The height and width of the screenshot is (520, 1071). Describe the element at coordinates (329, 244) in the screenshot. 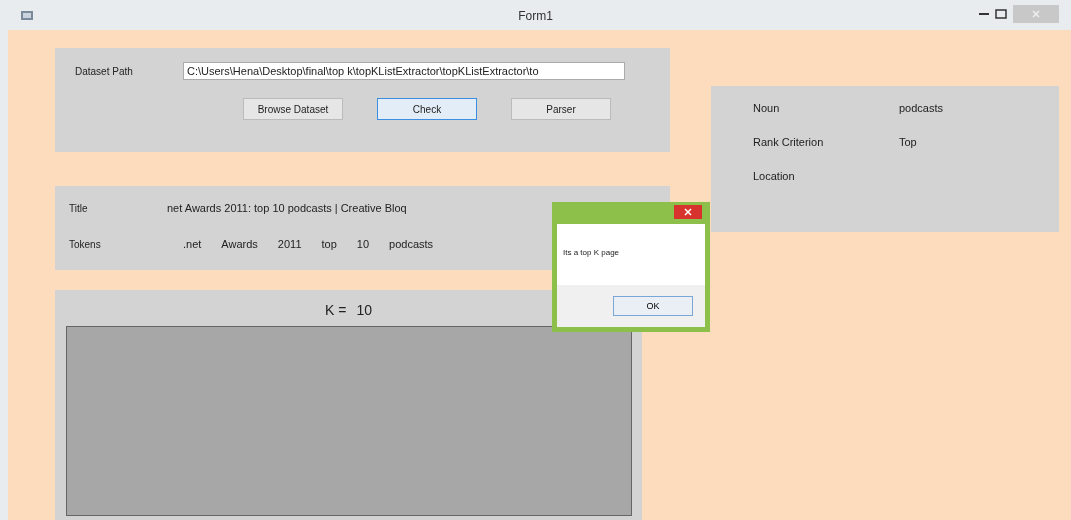

I see `token: top` at that location.